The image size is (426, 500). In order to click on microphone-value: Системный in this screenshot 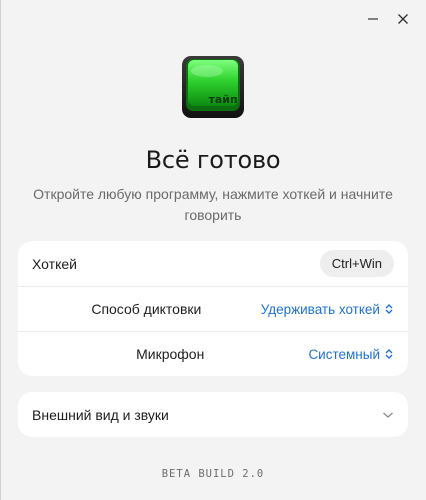, I will do `click(344, 354)`.